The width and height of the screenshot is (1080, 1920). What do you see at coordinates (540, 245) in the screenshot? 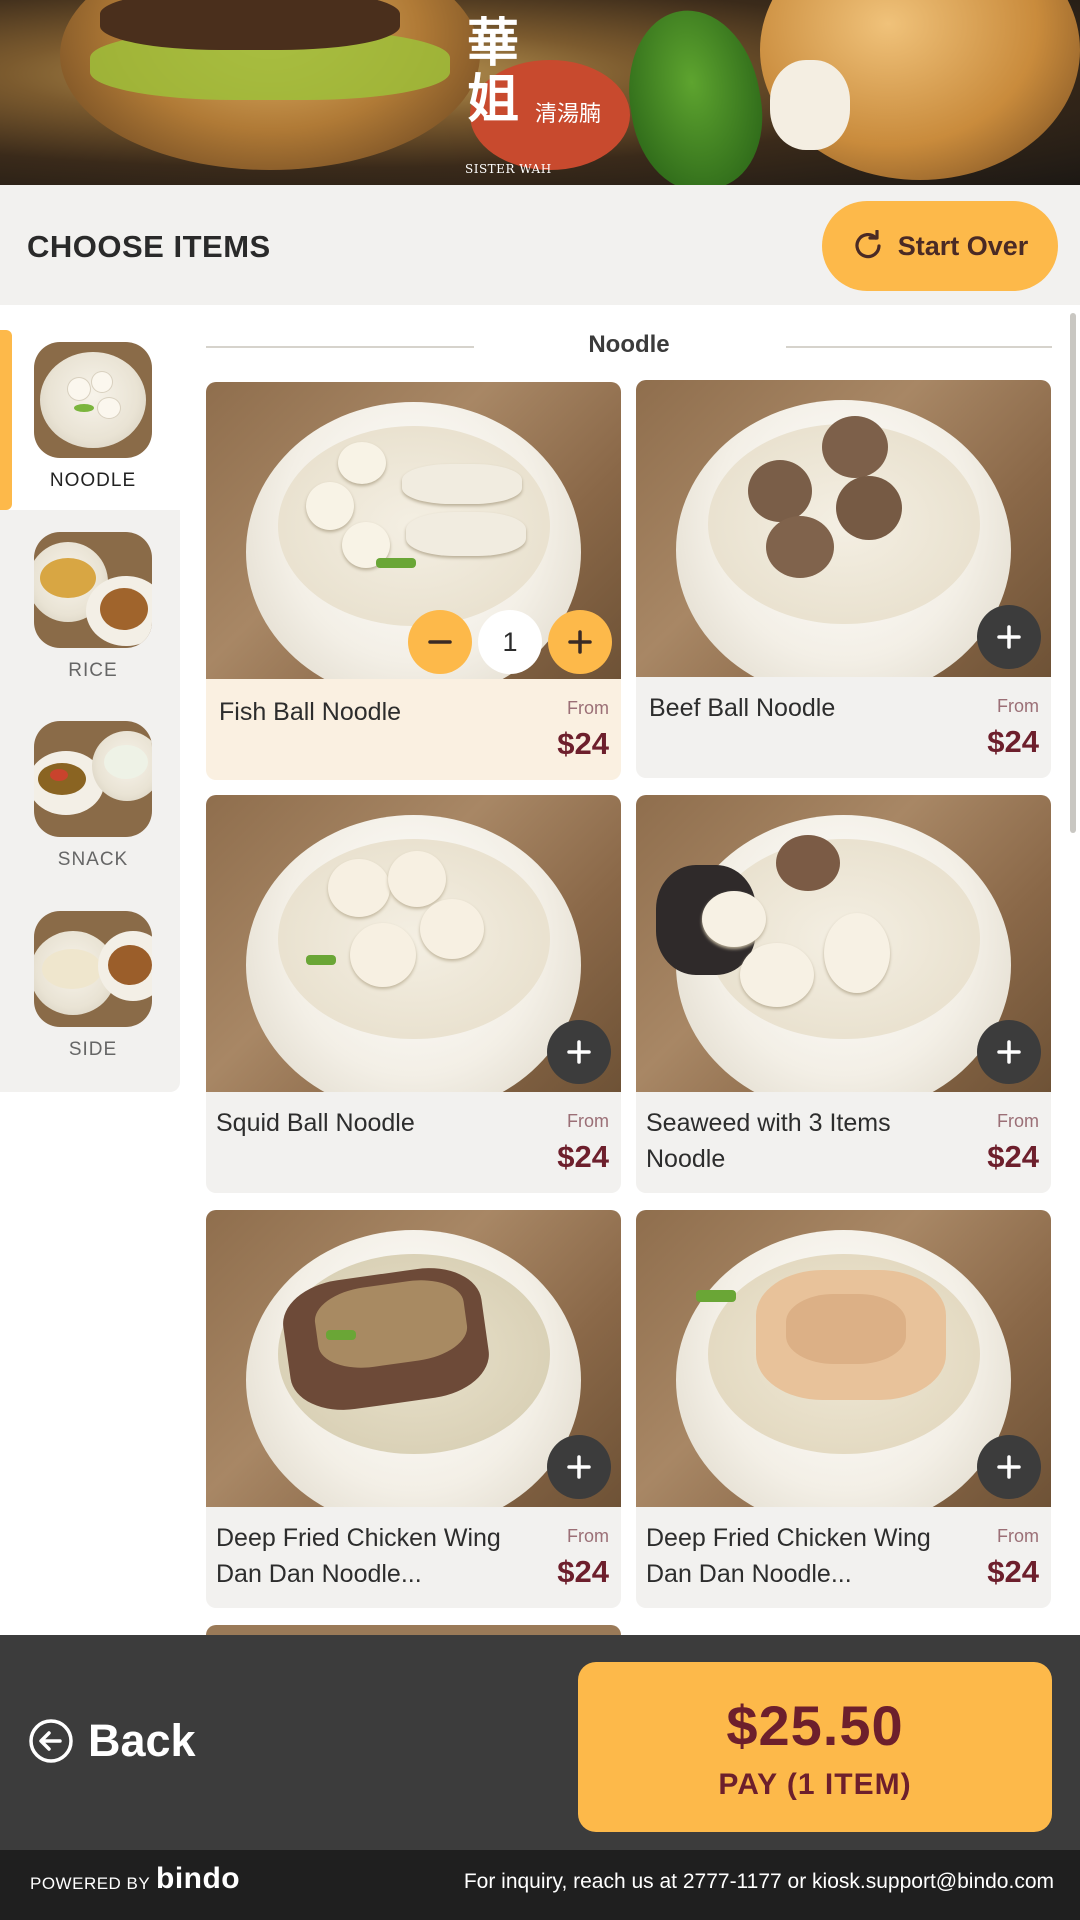
I see `title-bar: CHOOSE ITEMS Start Over` at bounding box center [540, 245].